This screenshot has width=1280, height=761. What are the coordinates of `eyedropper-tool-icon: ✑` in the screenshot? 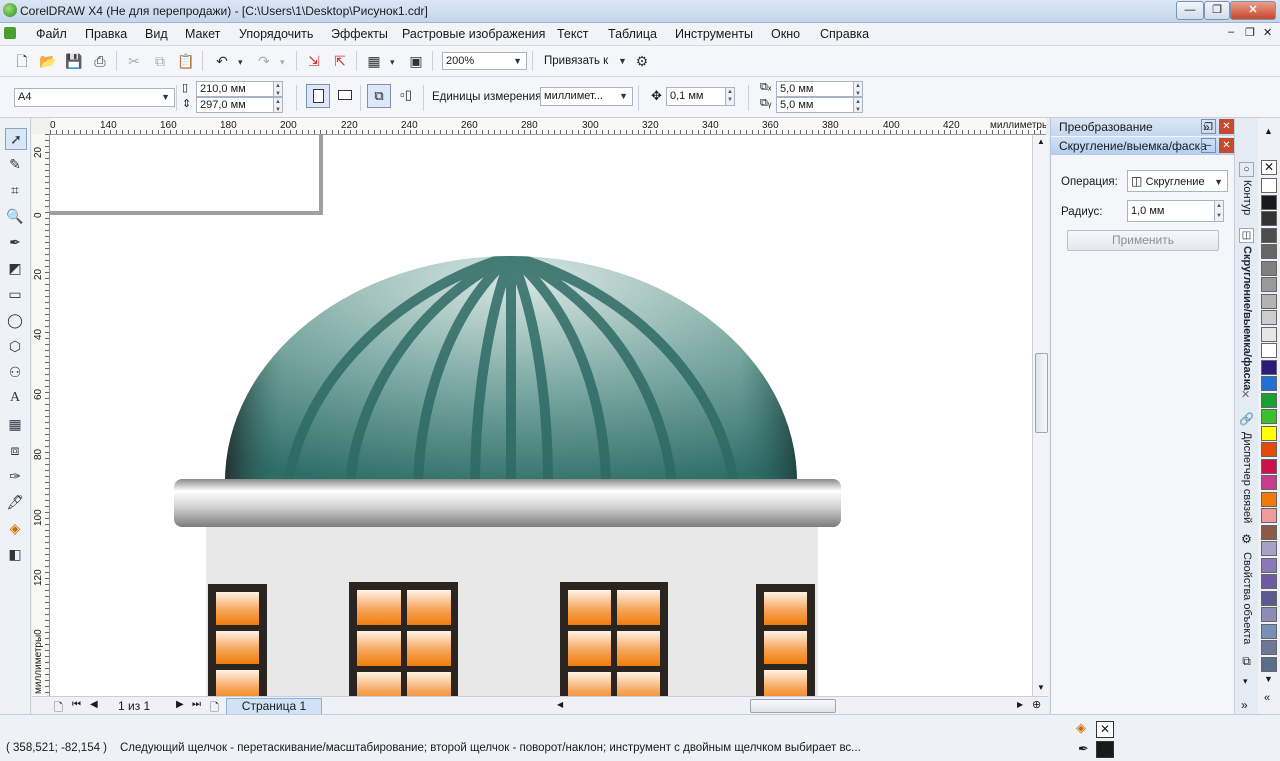 It's located at (15, 476).